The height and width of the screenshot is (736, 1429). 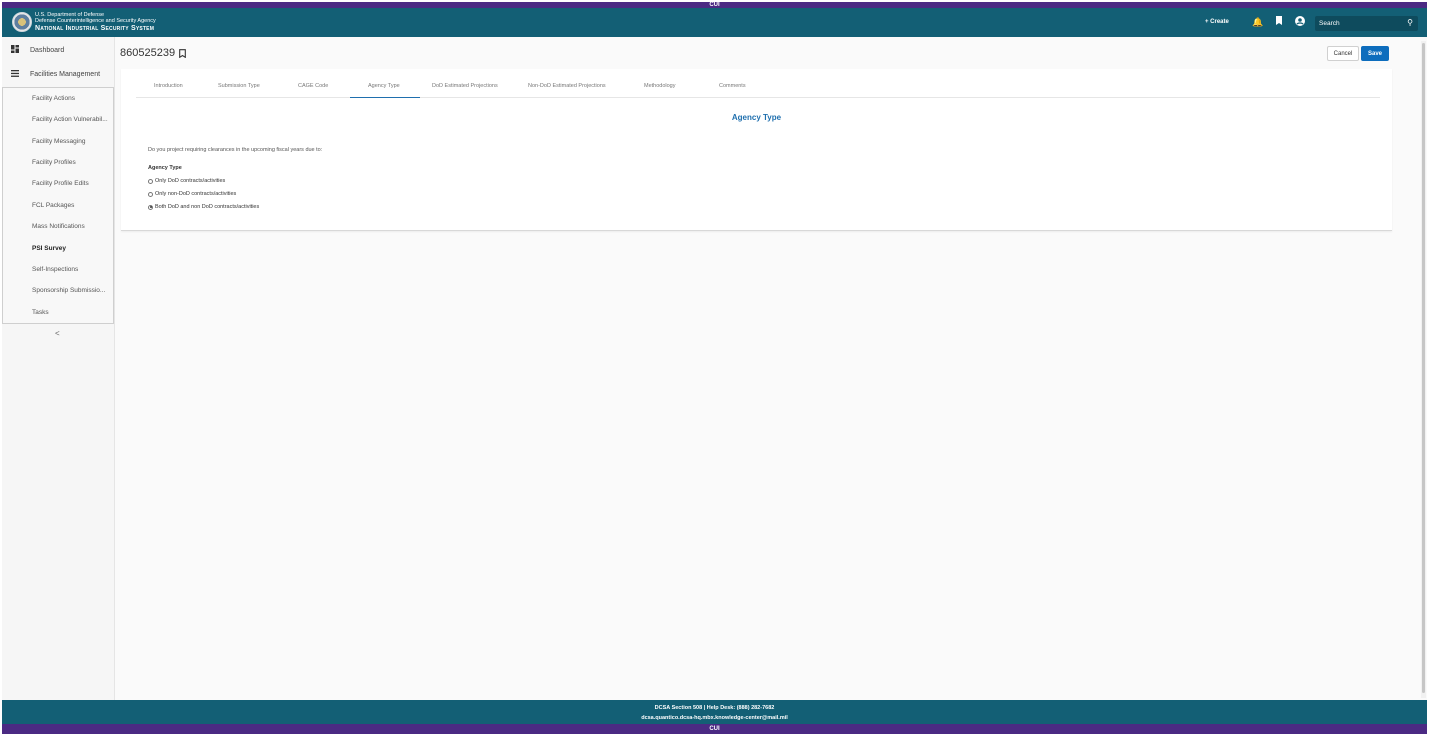 I want to click on tab-introduction: Introduction, so click(x=168, y=86).